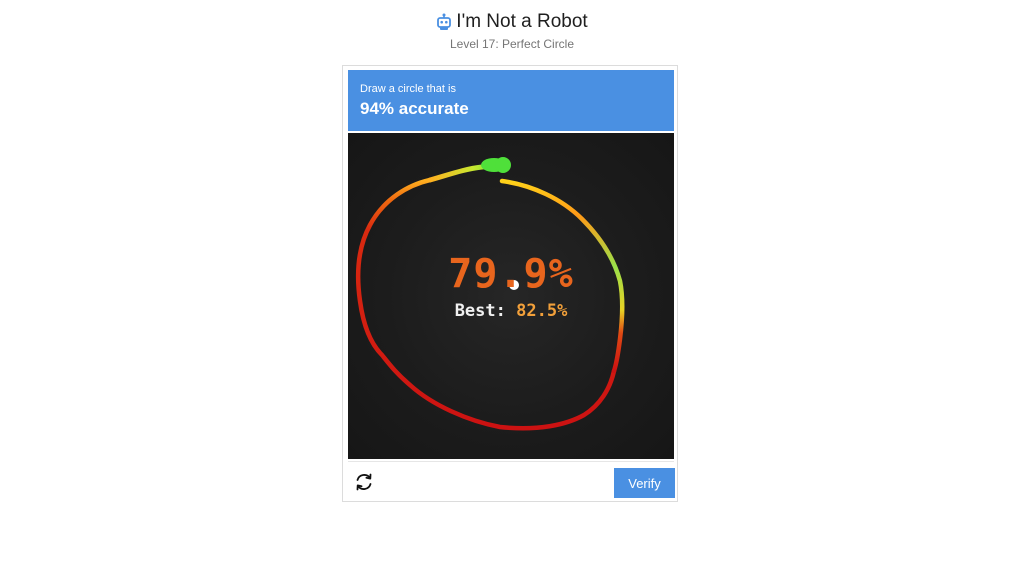  What do you see at coordinates (511, 461) in the screenshot?
I see `footer-divider` at bounding box center [511, 461].